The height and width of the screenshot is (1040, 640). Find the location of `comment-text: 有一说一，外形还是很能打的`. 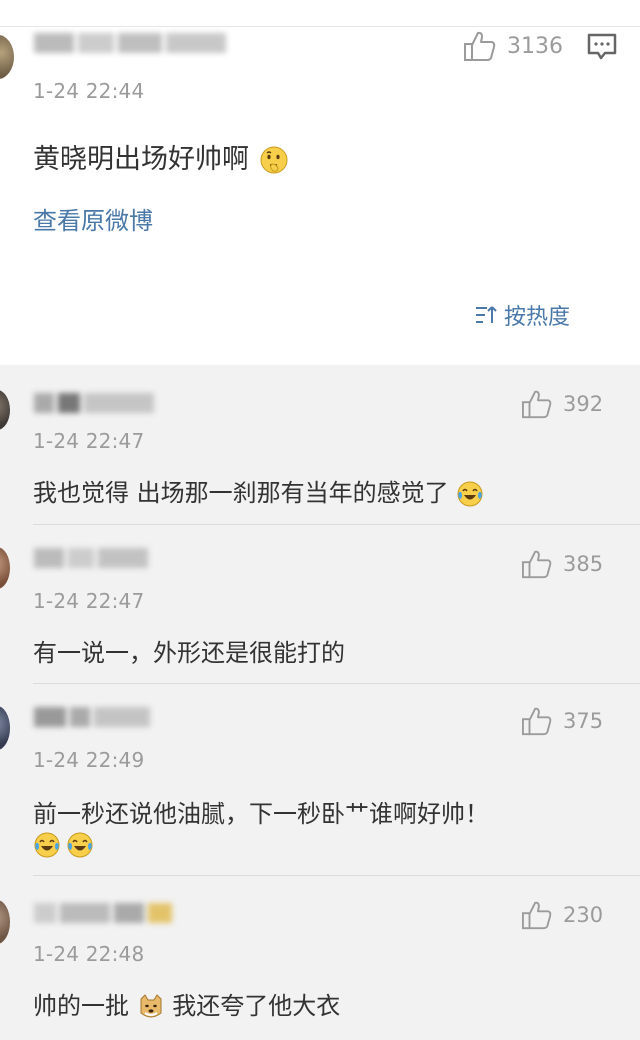

comment-text: 有一说一，外形还是很能打的 is located at coordinates (189, 653).